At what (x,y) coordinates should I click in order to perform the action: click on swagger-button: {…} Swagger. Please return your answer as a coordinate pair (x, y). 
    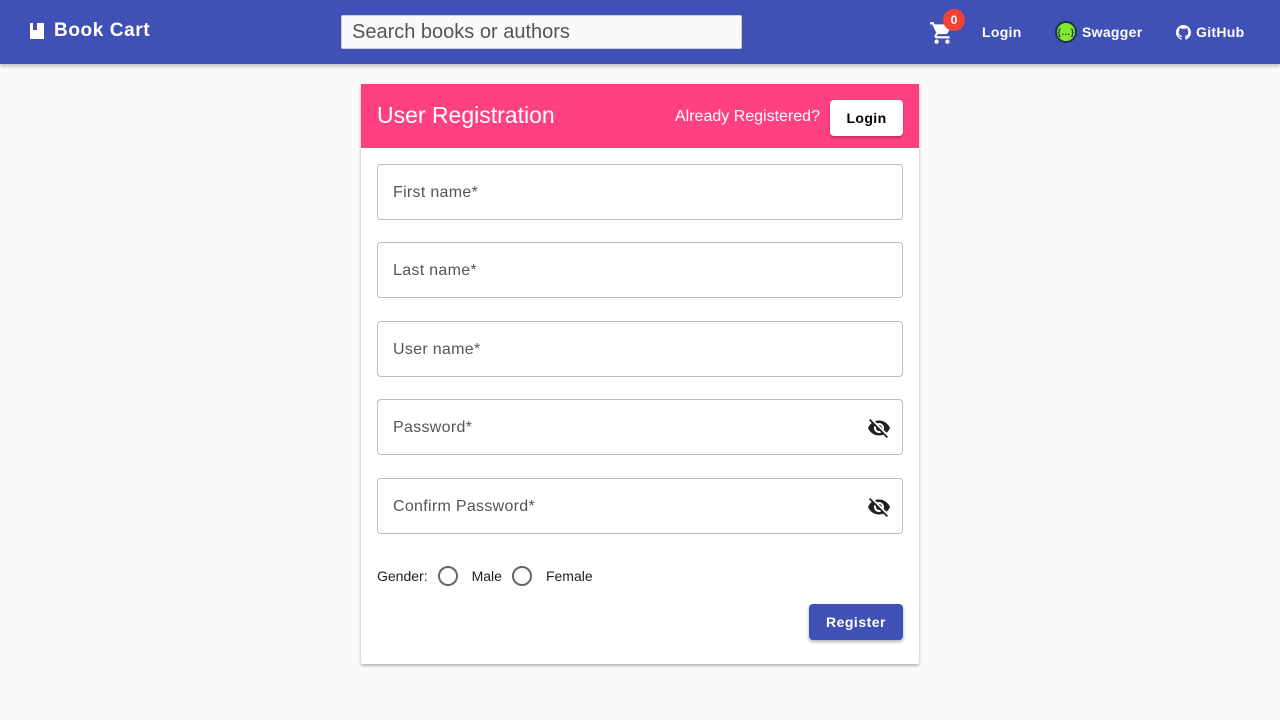
    Looking at the image, I should click on (1098, 32).